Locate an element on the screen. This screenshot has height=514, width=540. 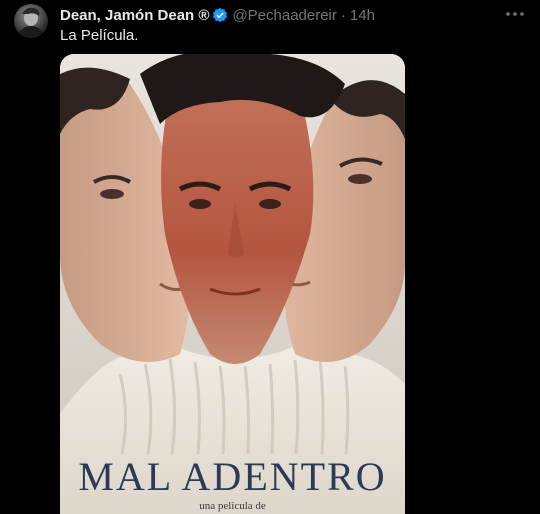
tweet-header: Dean, Jamón Dean ® @Pechaadereir · 14h is located at coordinates (217, 15).